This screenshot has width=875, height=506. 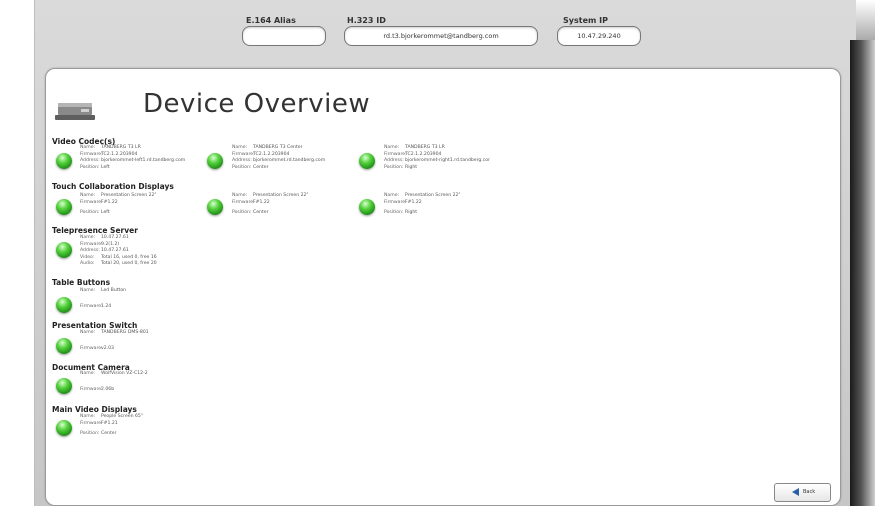 What do you see at coordinates (75, 111) in the screenshot?
I see `codec-device-icon` at bounding box center [75, 111].